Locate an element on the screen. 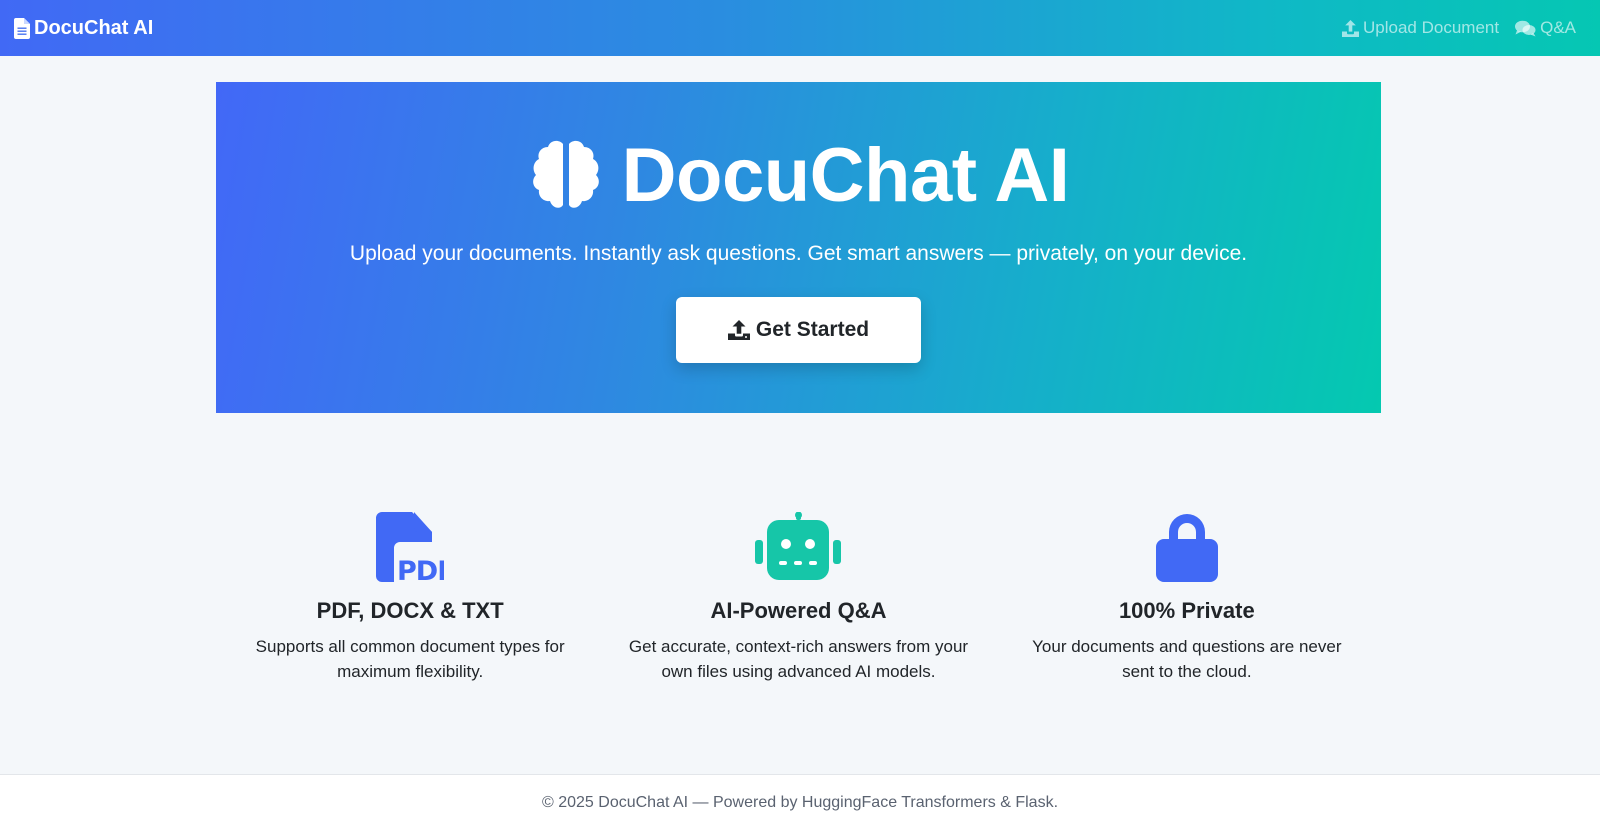  nav-upload-label: Upload Document is located at coordinates (1431, 27).